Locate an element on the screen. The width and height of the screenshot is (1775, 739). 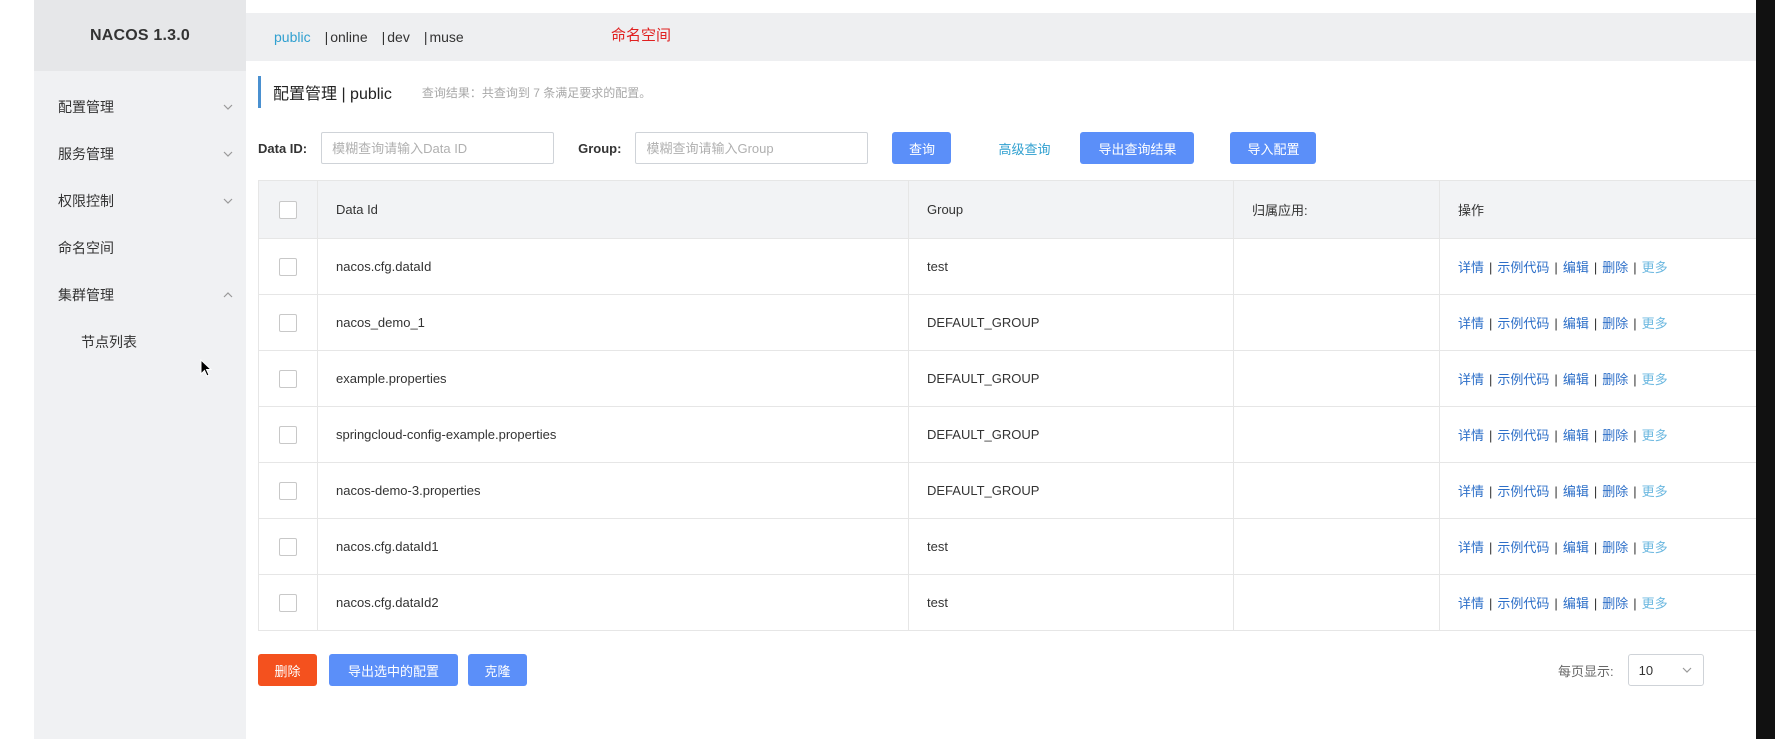
app-title: NACOS 1.3.0 is located at coordinates (140, 35).